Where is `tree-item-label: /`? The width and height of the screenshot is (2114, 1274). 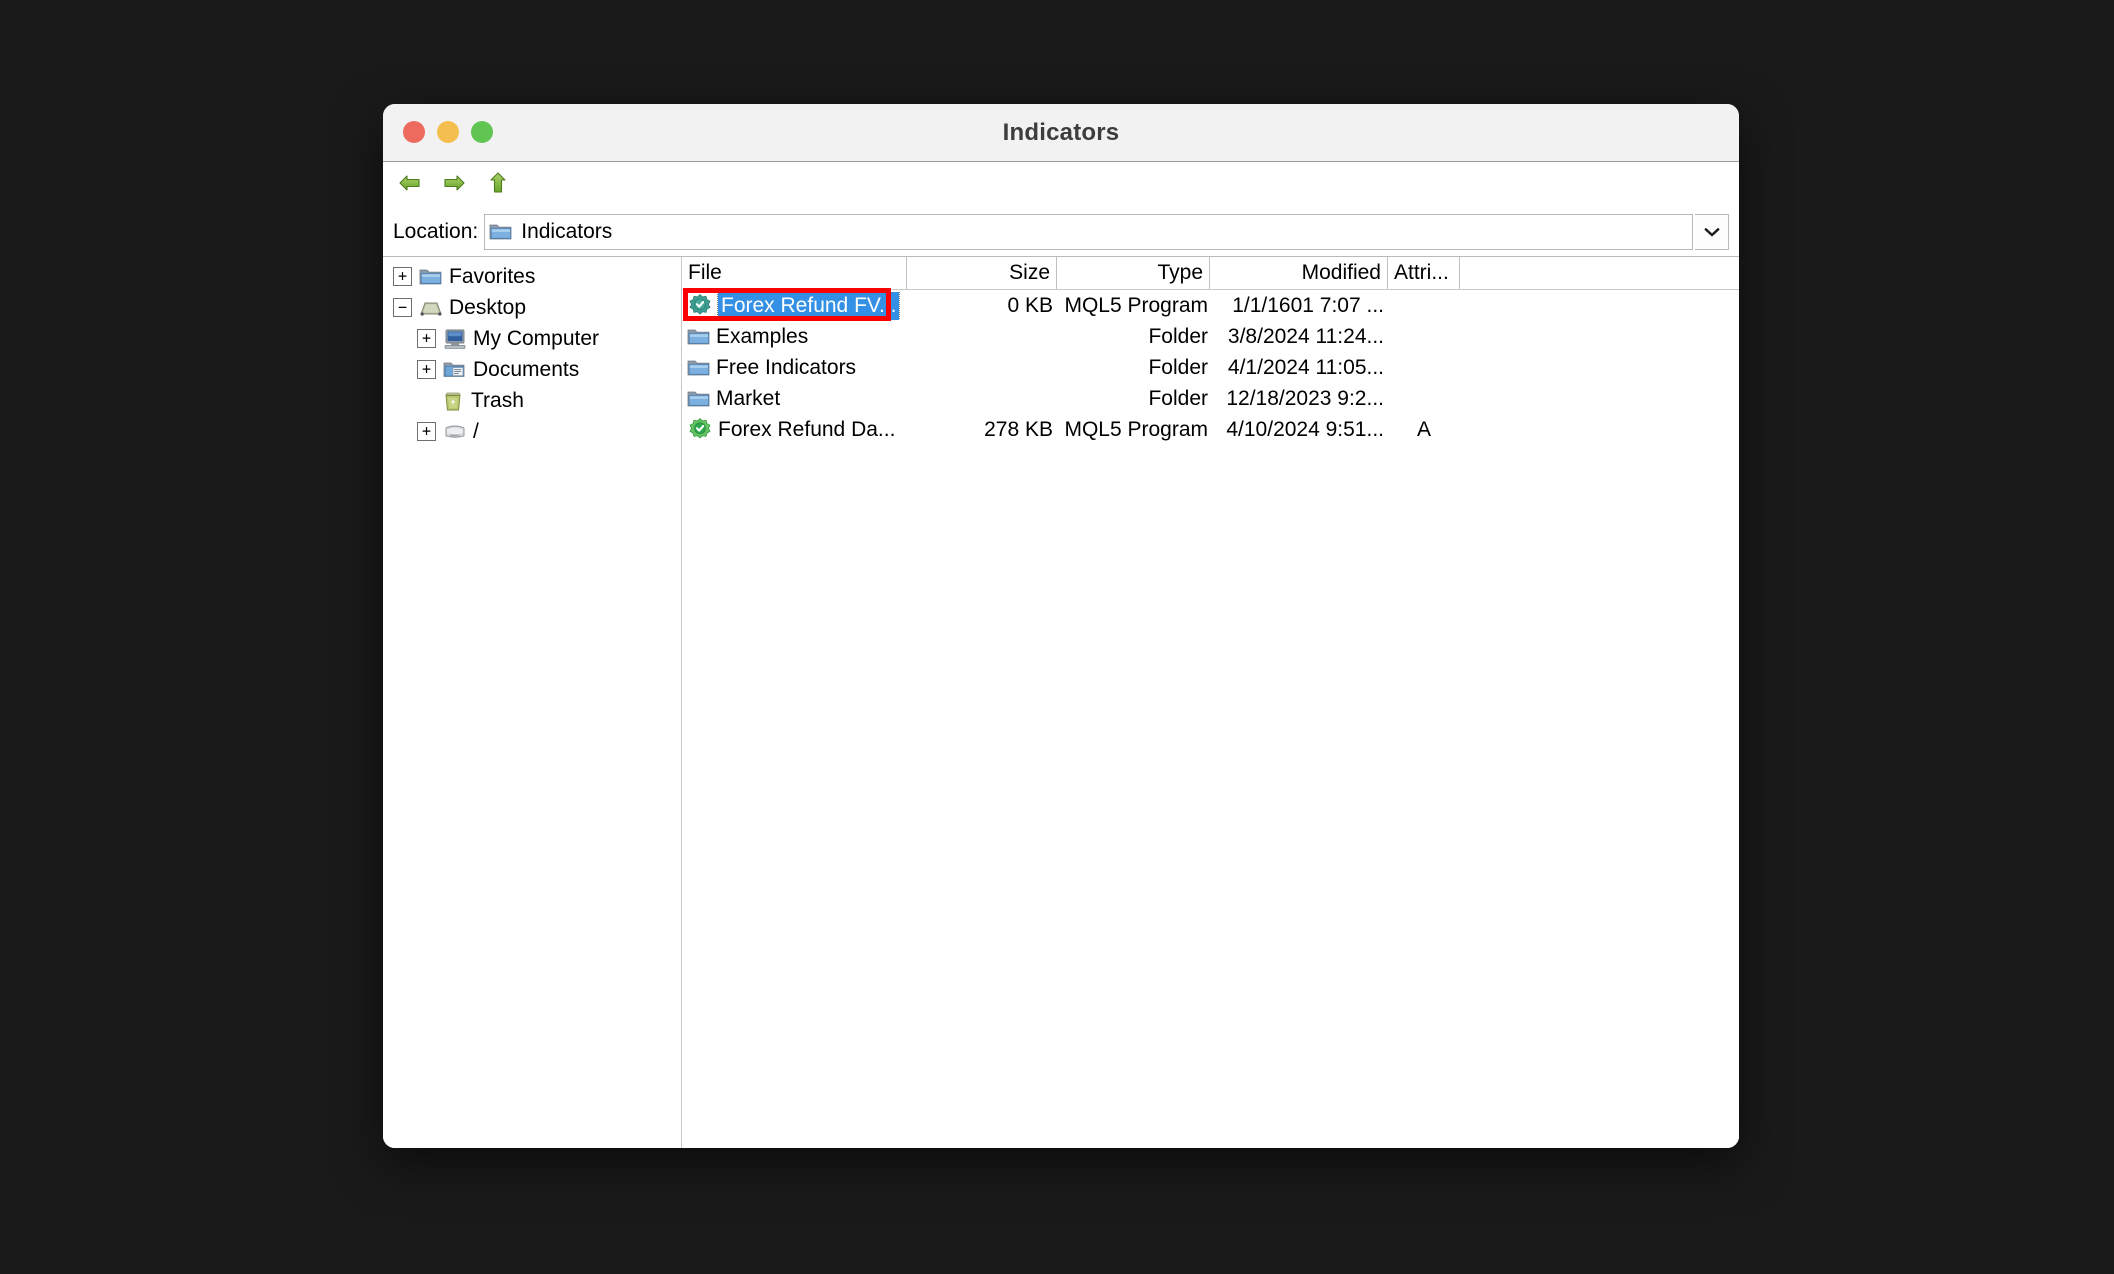 tree-item-label: / is located at coordinates (476, 431).